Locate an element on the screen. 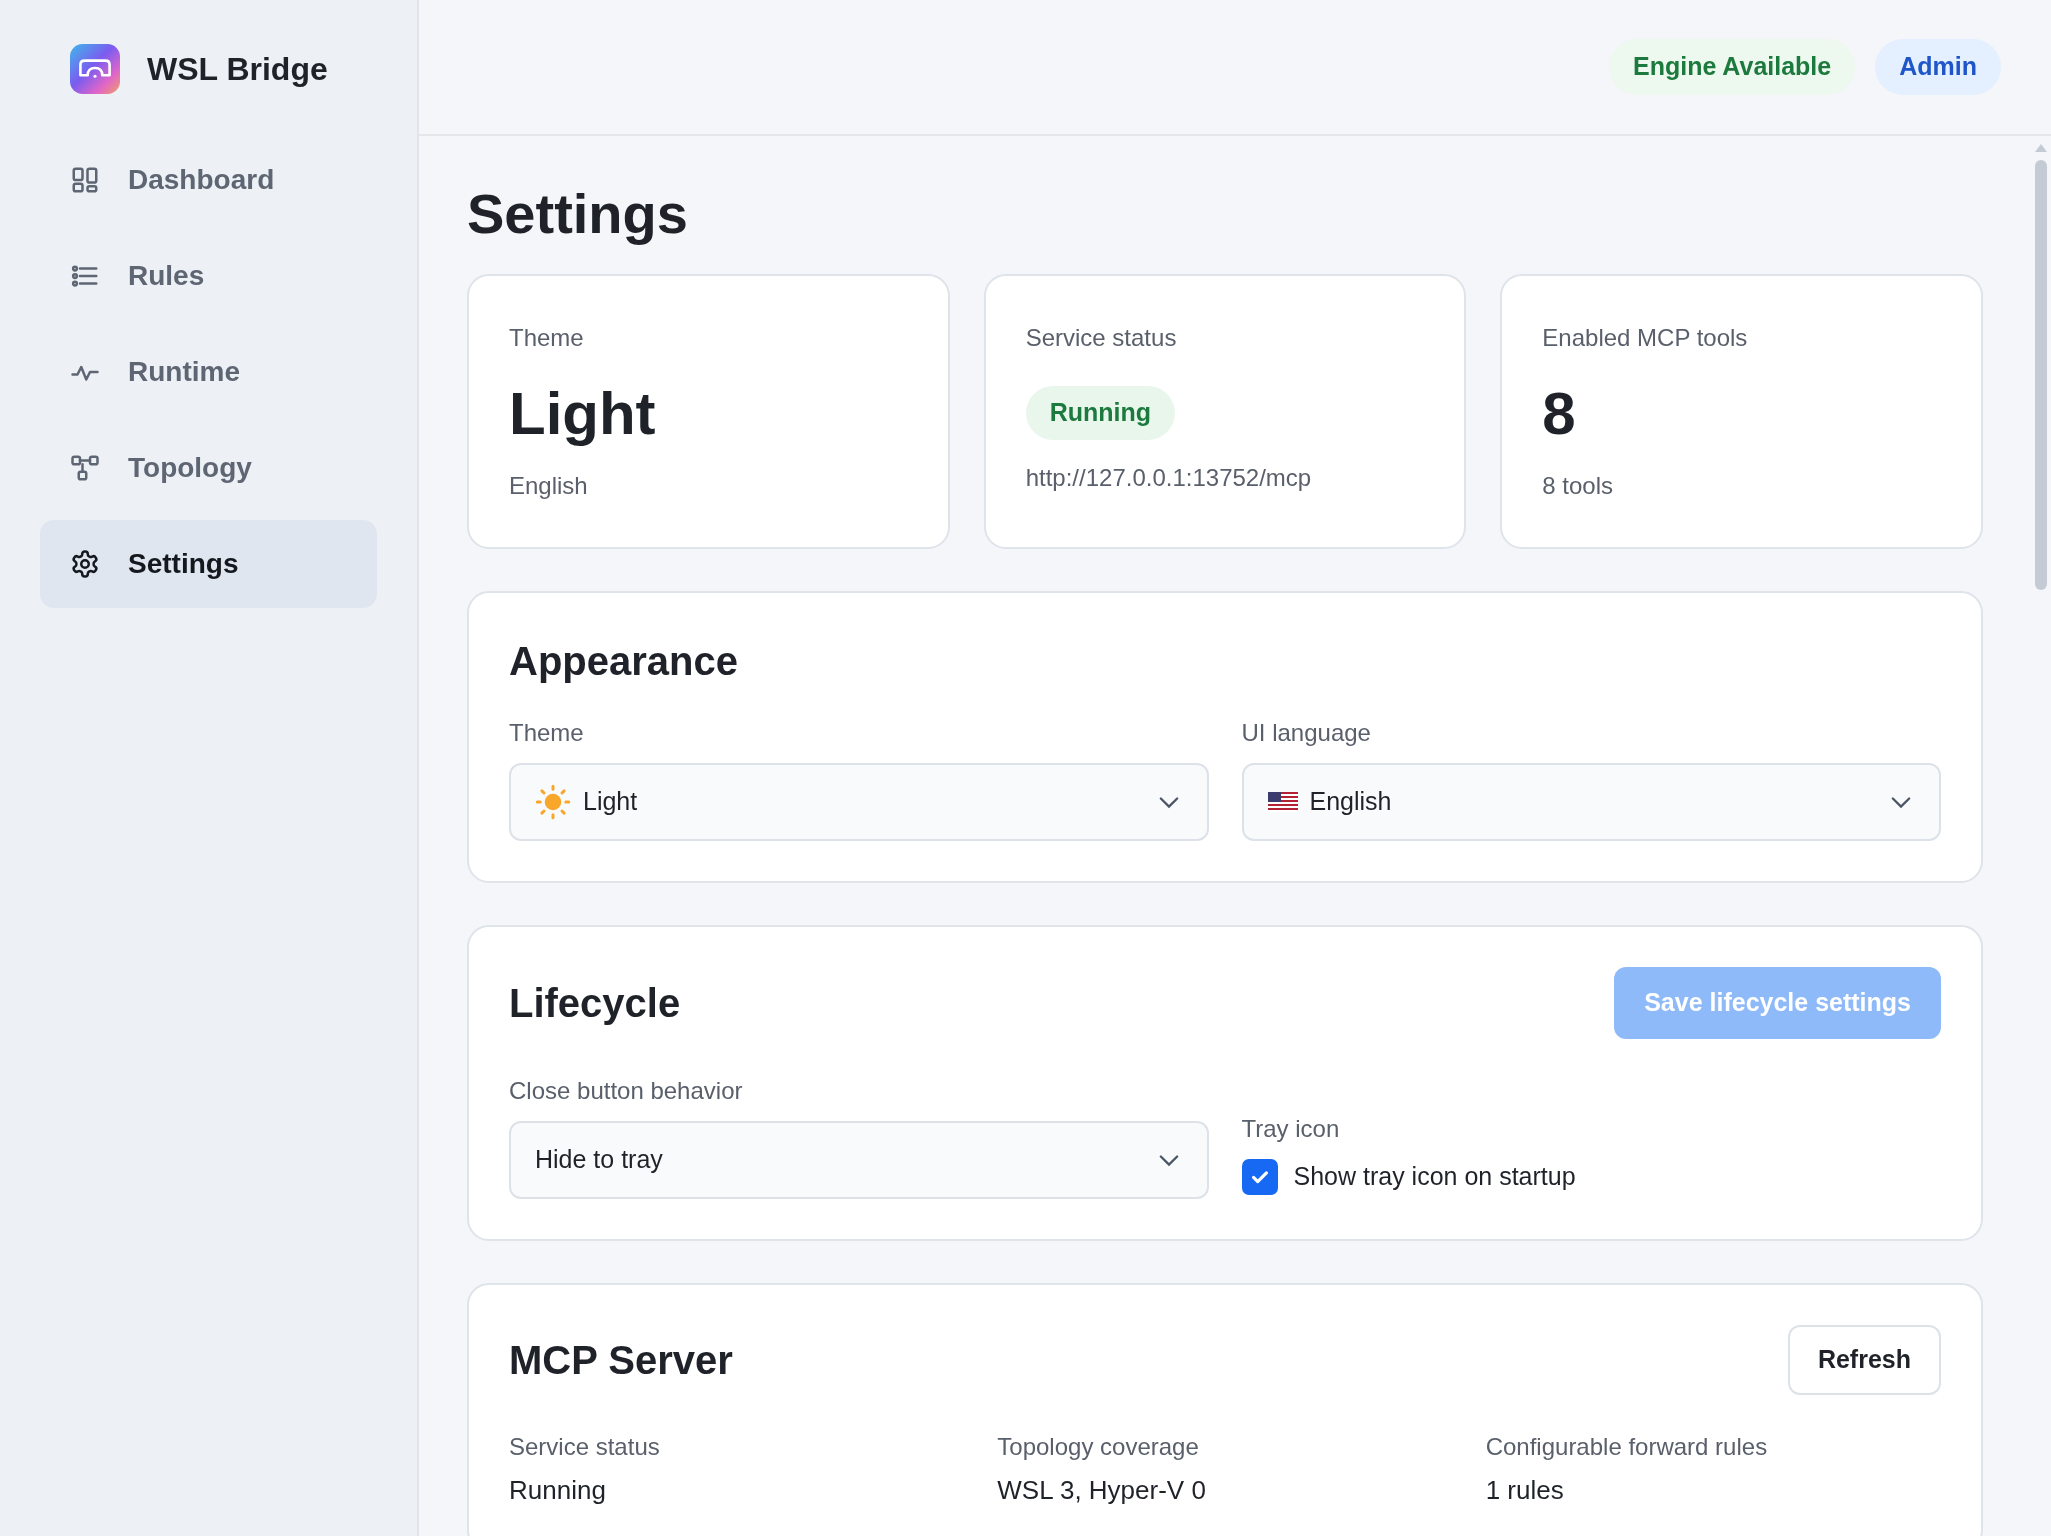 This screenshot has width=2051, height=1536. section-title: Lifecycle is located at coordinates (595, 1003).